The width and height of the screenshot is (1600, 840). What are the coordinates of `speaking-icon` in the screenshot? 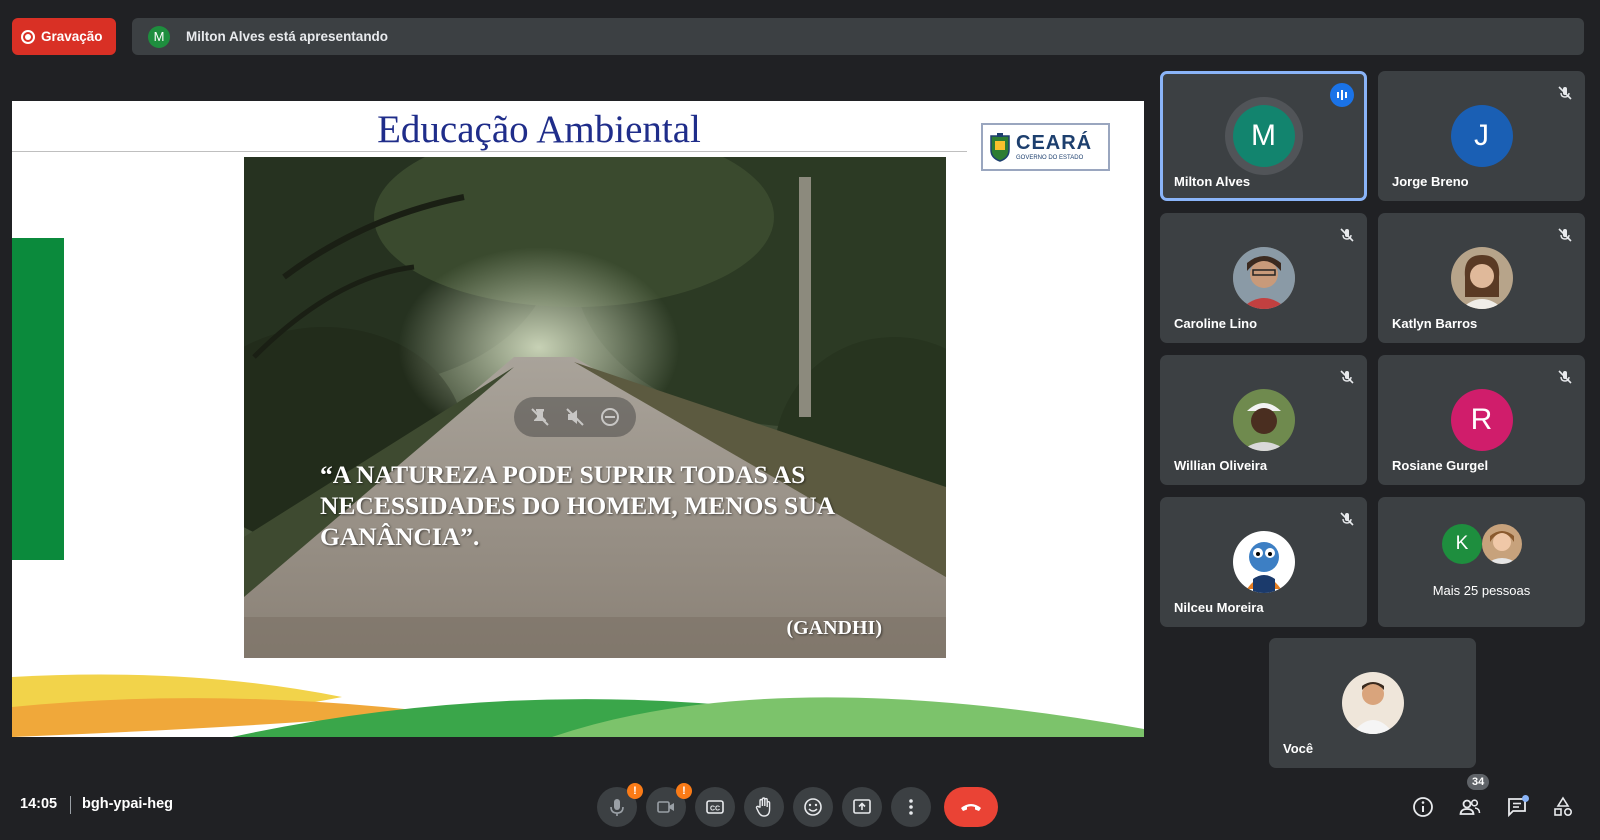 It's located at (1342, 95).